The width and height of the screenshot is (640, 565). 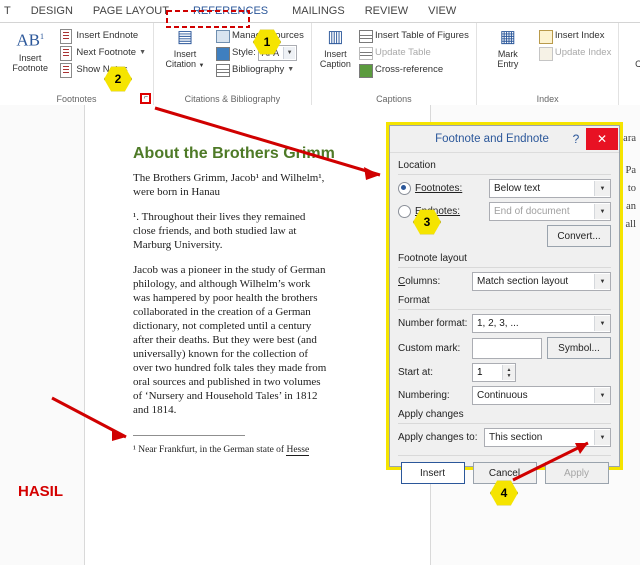 I want to click on columns-label: CColumns:olumns:, so click(x=419, y=281).